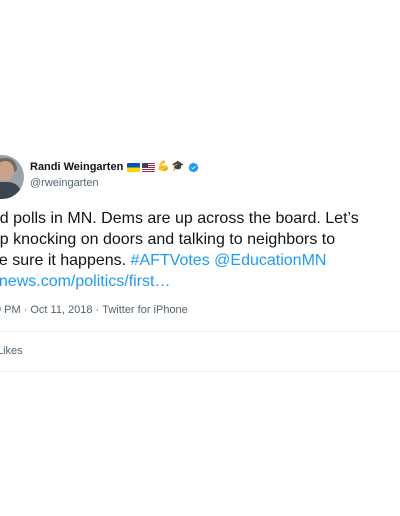  What do you see at coordinates (63, 260) in the screenshot?
I see `tweet-text-line-3-body: ake sure it happens.` at bounding box center [63, 260].